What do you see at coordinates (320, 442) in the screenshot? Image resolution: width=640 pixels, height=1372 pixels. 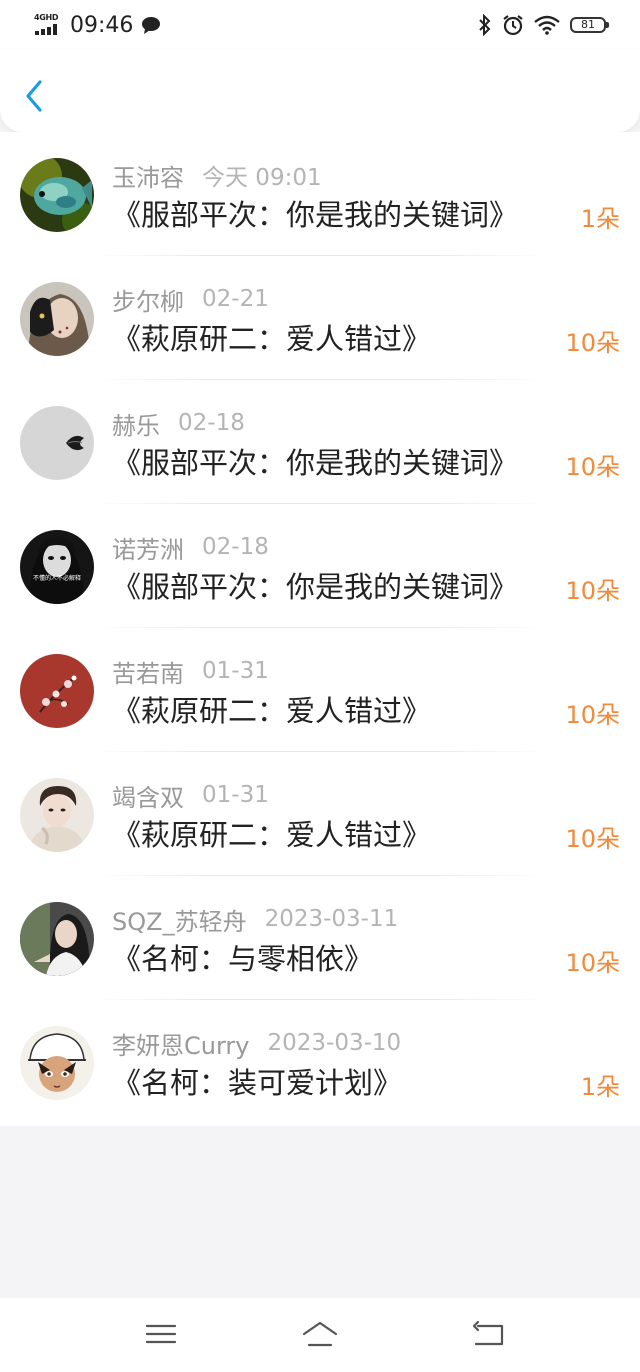 I see `list-item: 赫乐 02-18 《服部平次：你是我的关键词》 10朵` at bounding box center [320, 442].